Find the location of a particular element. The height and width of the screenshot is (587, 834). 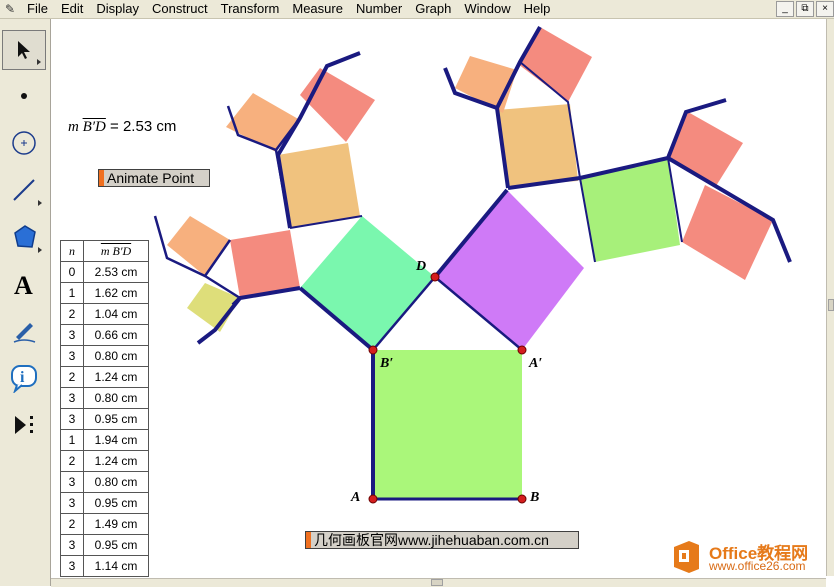

menu-help: Help is located at coordinates (537, 9).